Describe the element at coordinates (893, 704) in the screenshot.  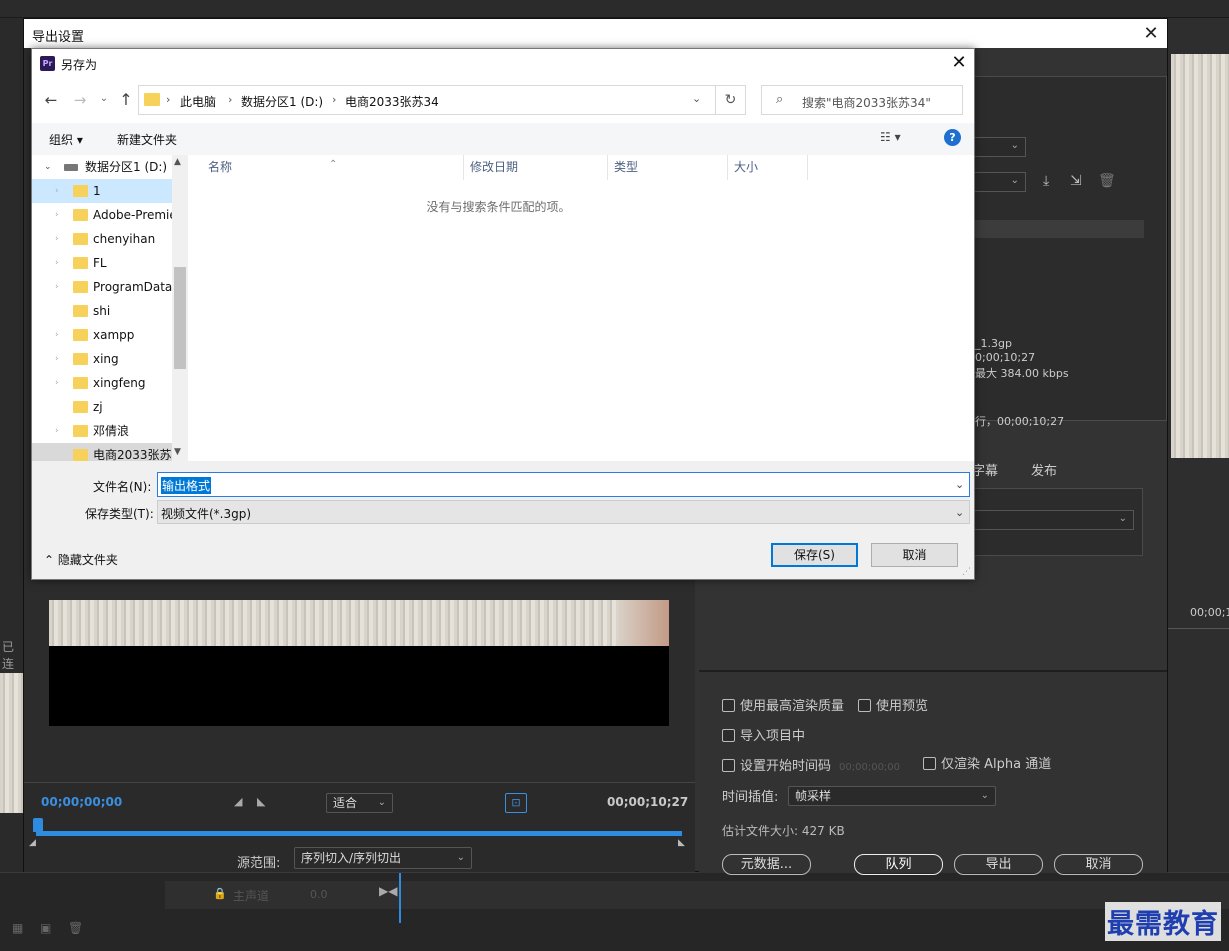
I see `use-previews-option: 使用预览` at that location.